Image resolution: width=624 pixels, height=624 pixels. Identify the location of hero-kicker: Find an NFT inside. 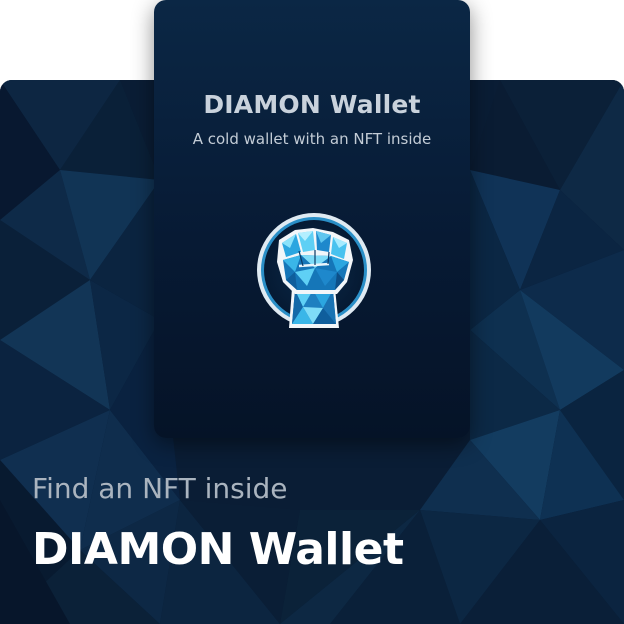
(160, 488).